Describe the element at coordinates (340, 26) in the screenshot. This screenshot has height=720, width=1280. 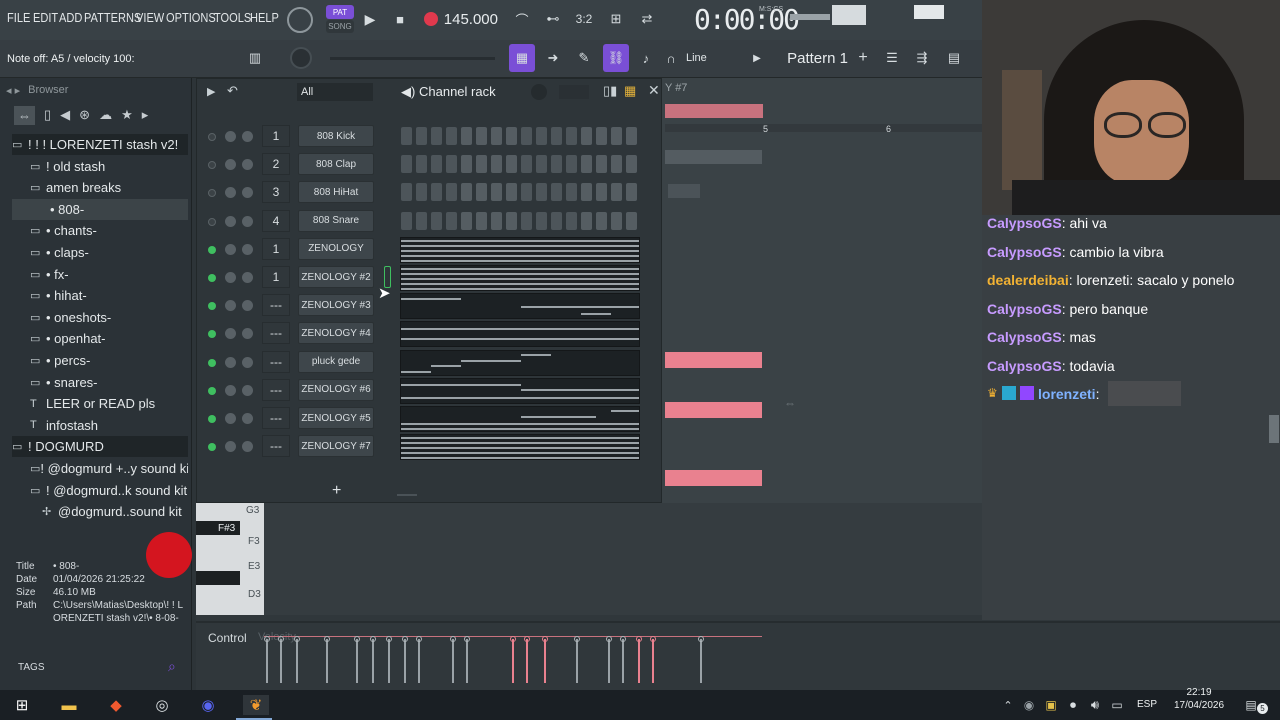
I see `song-mode-button: SONG` at that location.